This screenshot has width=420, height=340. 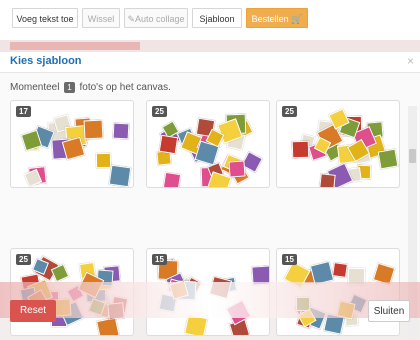 What do you see at coordinates (160, 19) in the screenshot?
I see `auto-collage-label: Auto collage` at bounding box center [160, 19].